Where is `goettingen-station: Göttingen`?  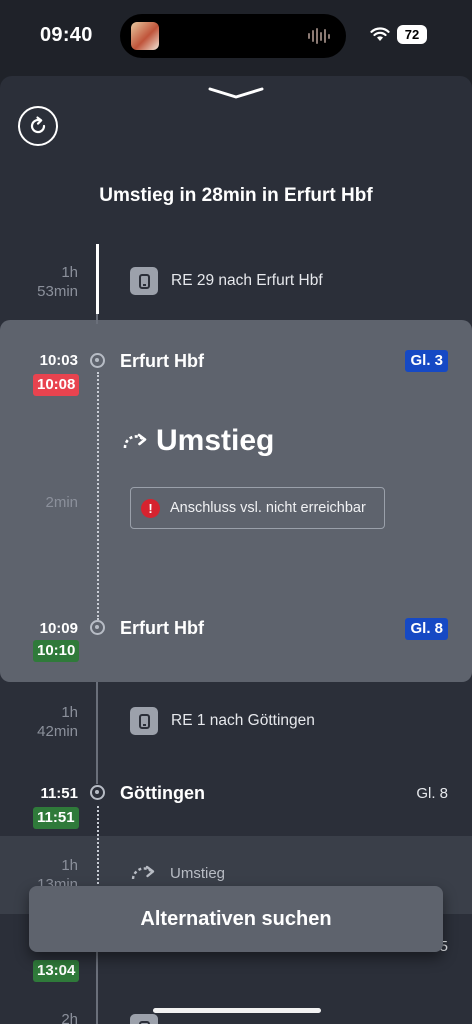
goettingen-station: Göttingen is located at coordinates (162, 793).